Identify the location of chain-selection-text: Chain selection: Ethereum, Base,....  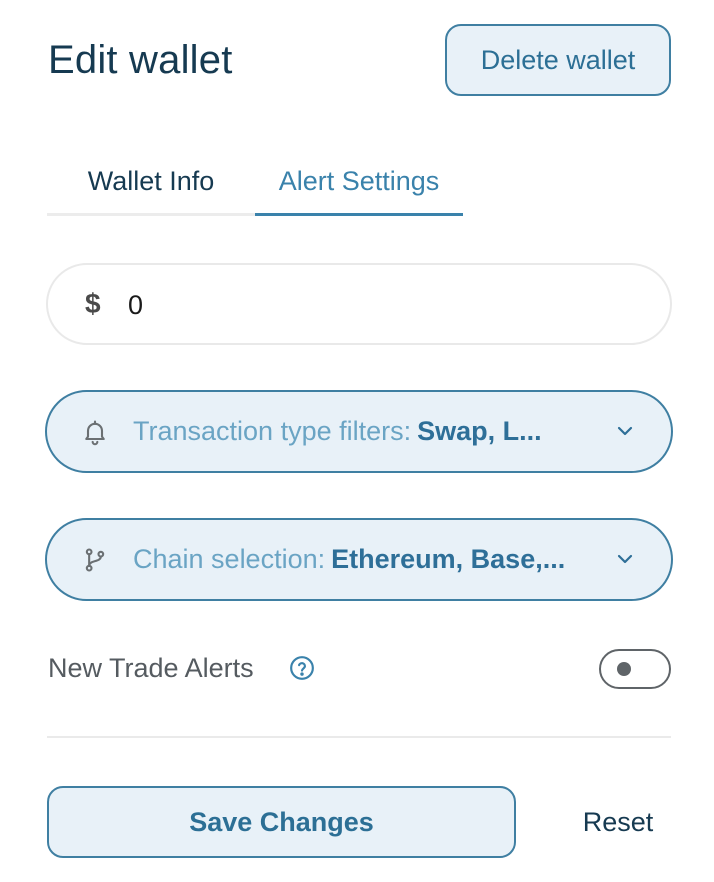
(363, 559).